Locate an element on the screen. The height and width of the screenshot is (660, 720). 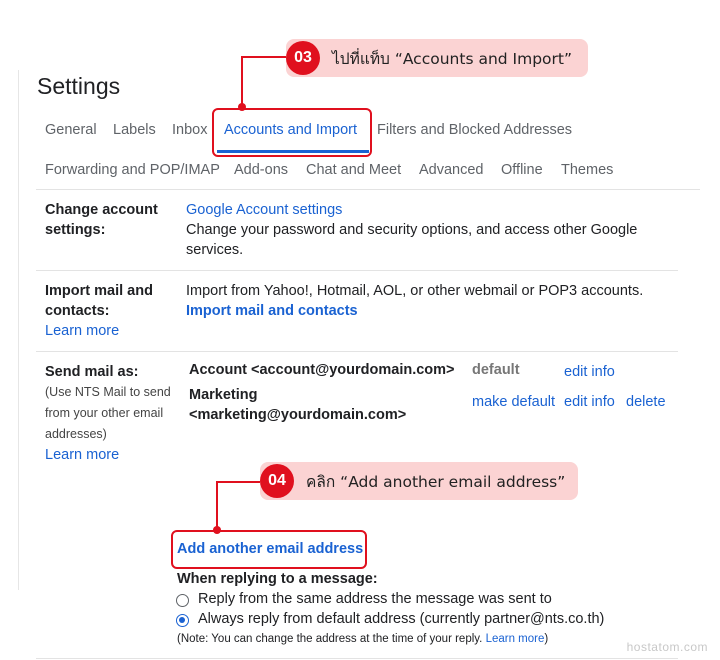
link-highlight-box is located at coordinates (269, 549).